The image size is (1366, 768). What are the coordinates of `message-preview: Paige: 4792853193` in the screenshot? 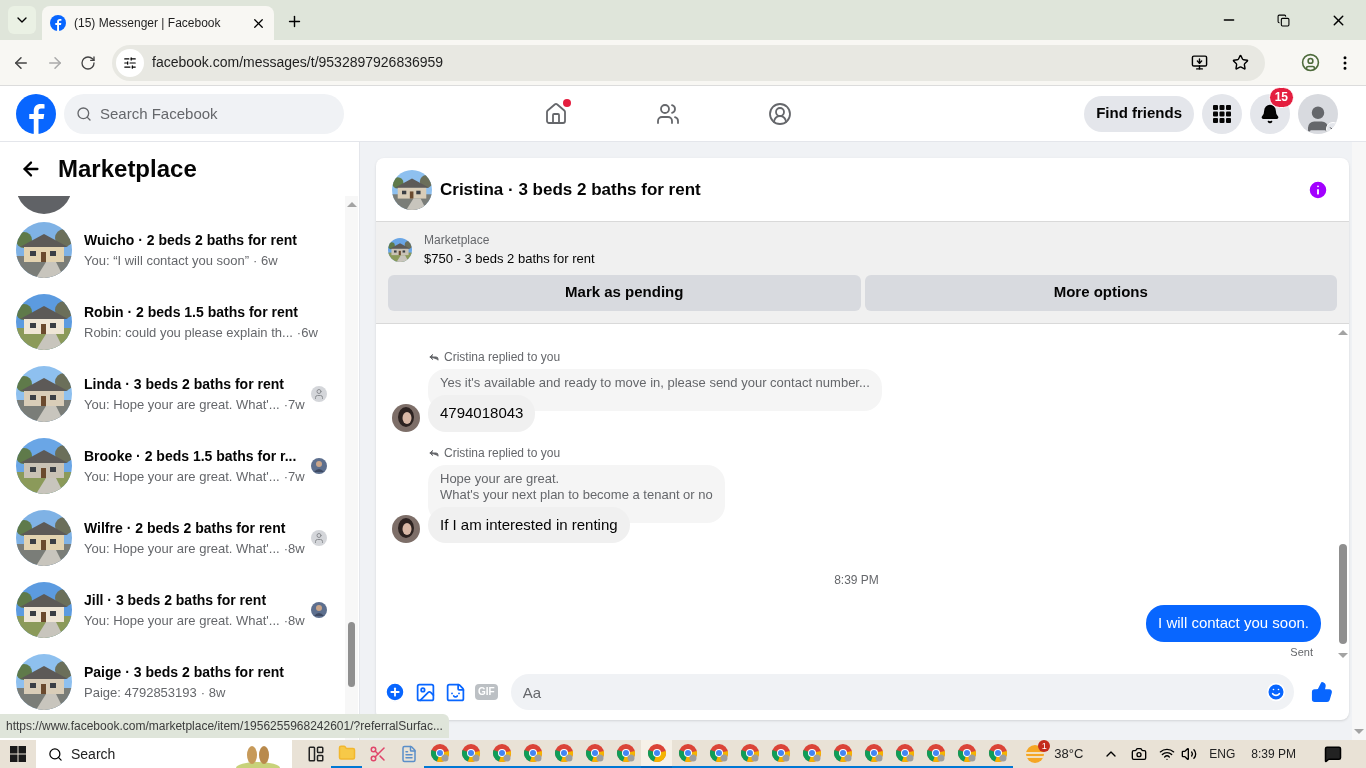 It's located at (140, 692).